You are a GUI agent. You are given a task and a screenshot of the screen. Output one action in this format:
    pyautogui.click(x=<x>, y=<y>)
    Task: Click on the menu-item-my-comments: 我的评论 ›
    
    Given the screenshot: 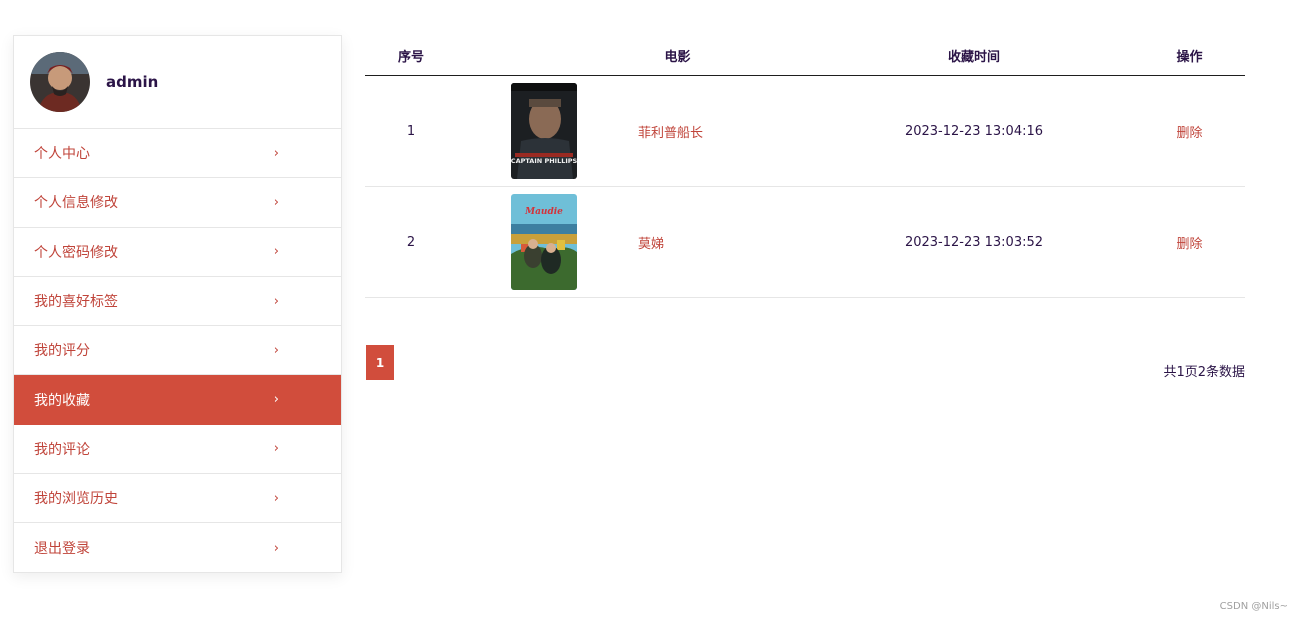 What is the action you would take?
    pyautogui.click(x=177, y=450)
    